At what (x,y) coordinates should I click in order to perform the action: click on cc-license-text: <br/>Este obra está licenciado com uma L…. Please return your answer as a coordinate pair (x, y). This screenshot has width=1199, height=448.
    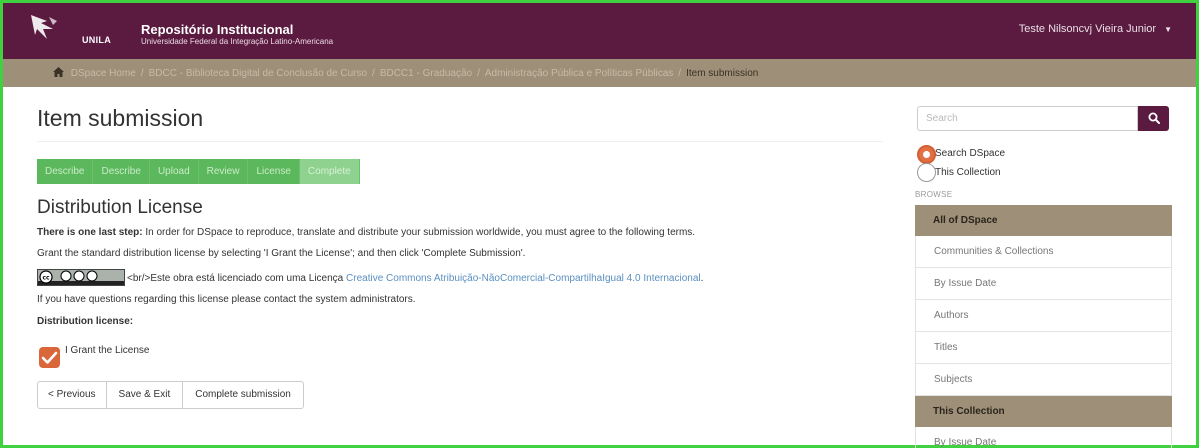
    Looking at the image, I should click on (237, 278).